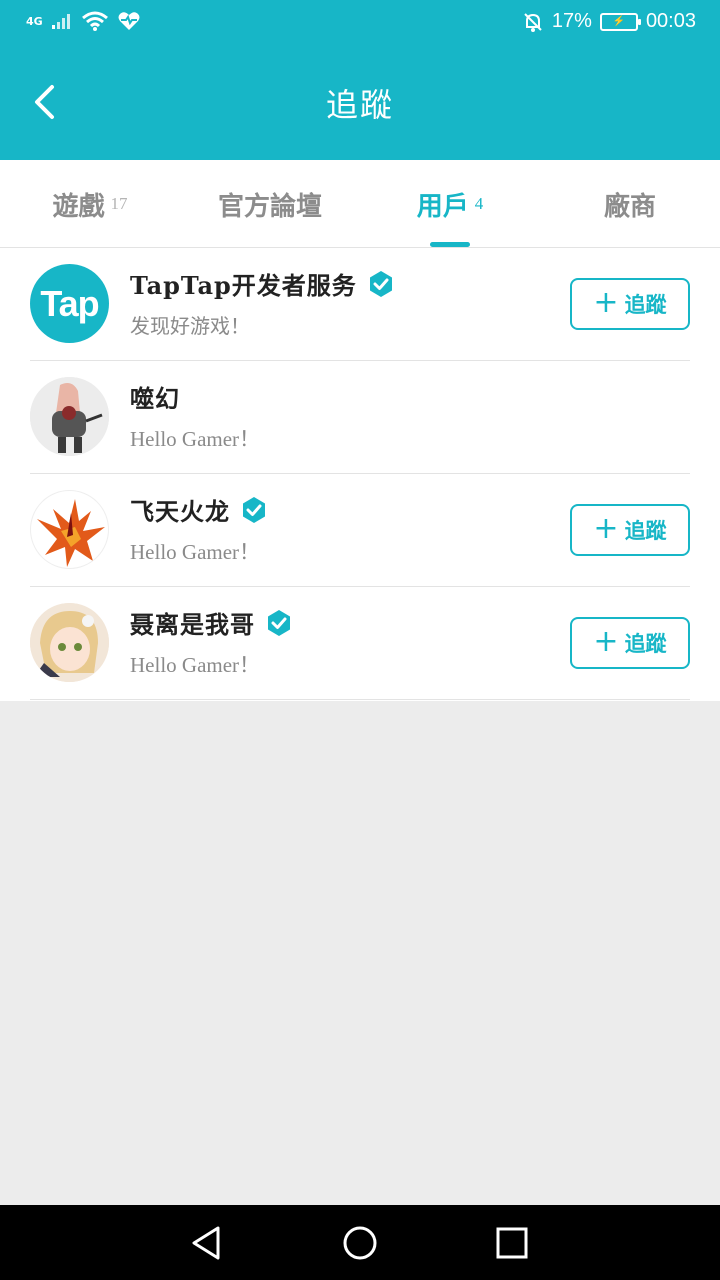 The width and height of the screenshot is (720, 1280). What do you see at coordinates (192, 624) in the screenshot?
I see `user-name: 聂离是我哥` at bounding box center [192, 624].